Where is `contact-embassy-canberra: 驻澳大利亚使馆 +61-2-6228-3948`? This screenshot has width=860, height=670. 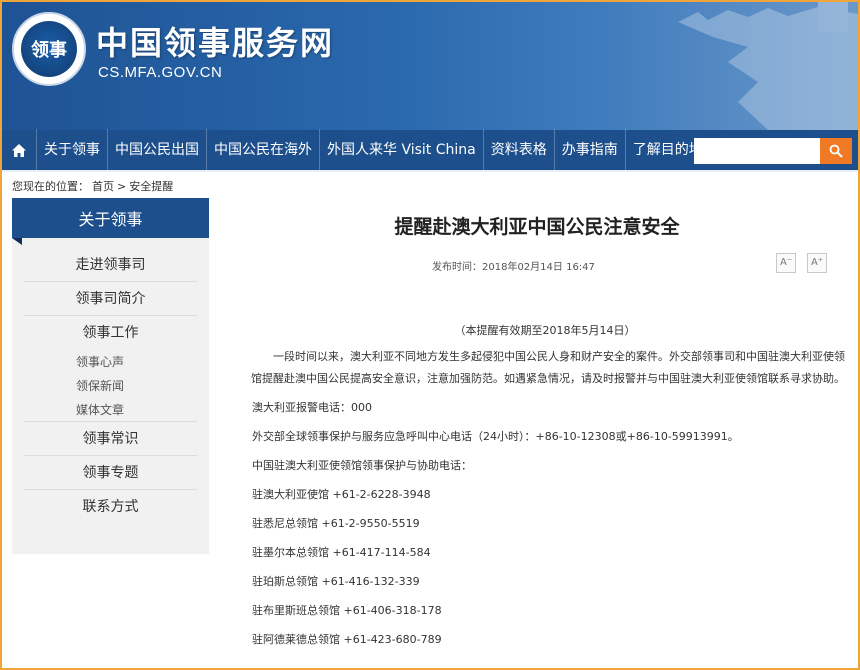
contact-embassy-canberra: 驻澳大利亚使馆 +61-2-6228-3948 is located at coordinates (341, 494).